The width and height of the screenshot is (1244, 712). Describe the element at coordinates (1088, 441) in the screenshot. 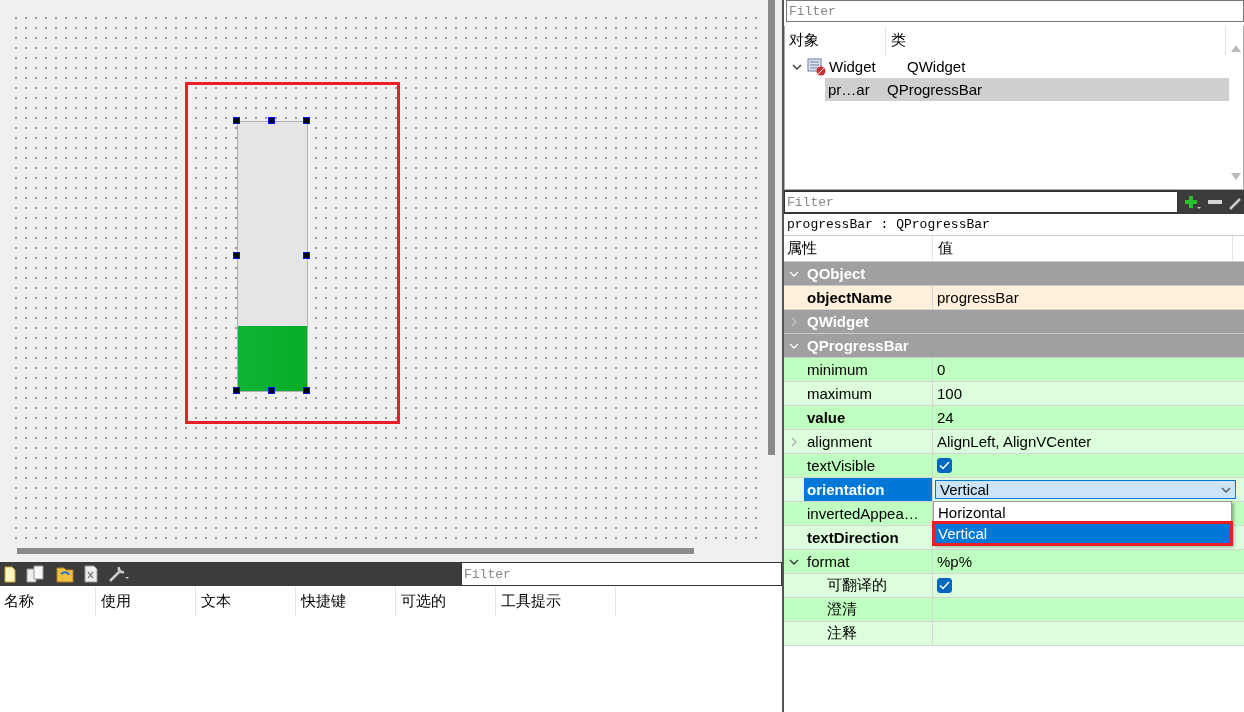

I see `property-value: AlignLeft, AlignVCenter` at that location.